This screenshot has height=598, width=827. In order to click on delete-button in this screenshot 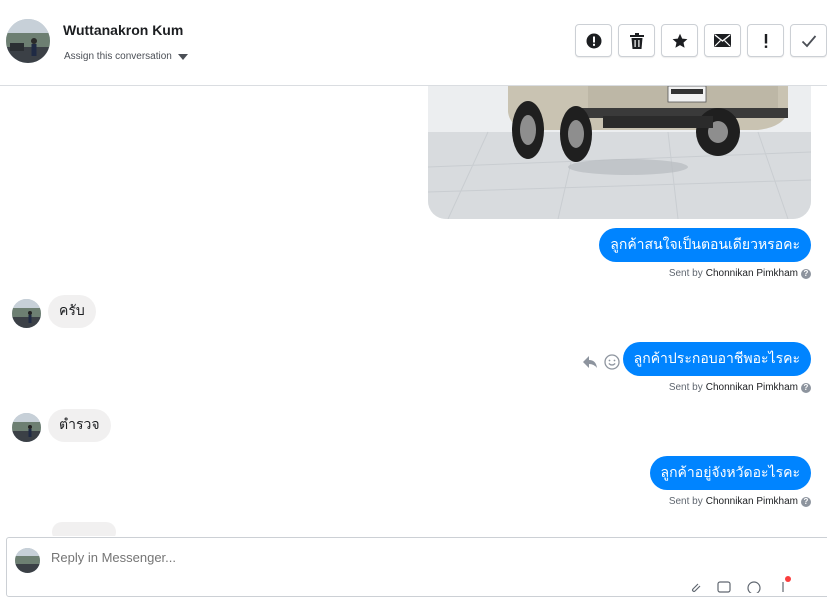, I will do `click(636, 40)`.